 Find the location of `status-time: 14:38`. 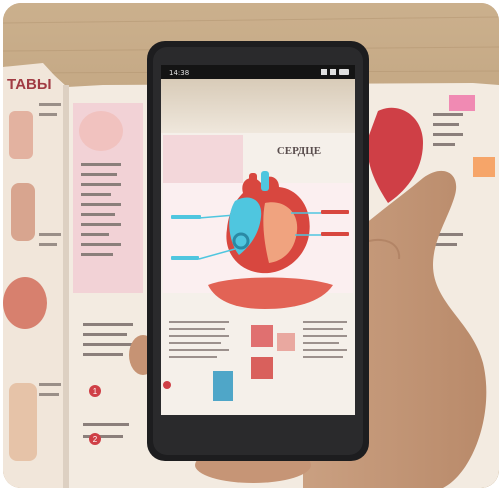

status-time: 14:38 is located at coordinates (179, 73).